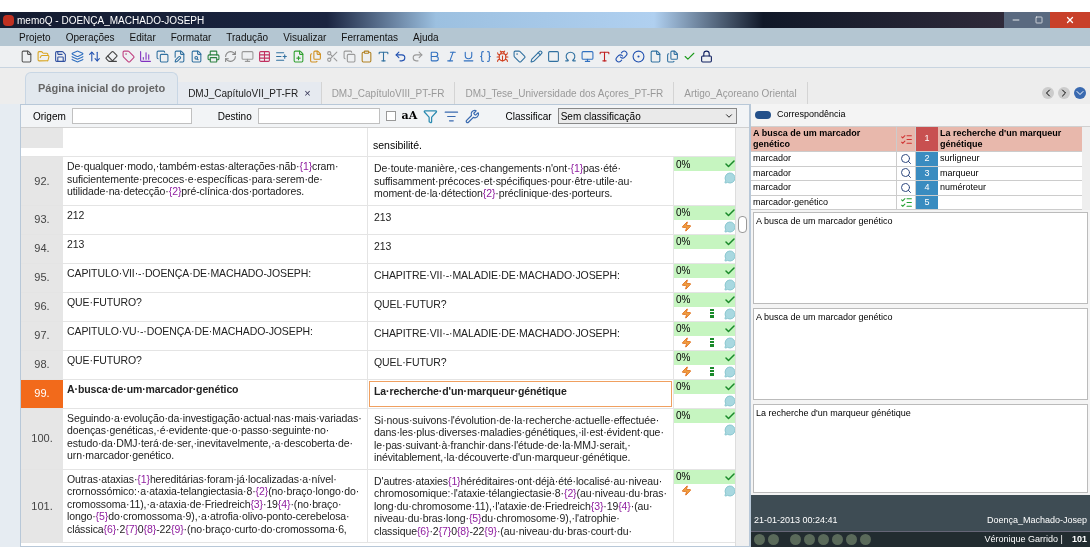  I want to click on source-segment: CAPITULO·VU·-·DOENÇA·DE·MACHADO-JOSEPH:, so click(215, 330).